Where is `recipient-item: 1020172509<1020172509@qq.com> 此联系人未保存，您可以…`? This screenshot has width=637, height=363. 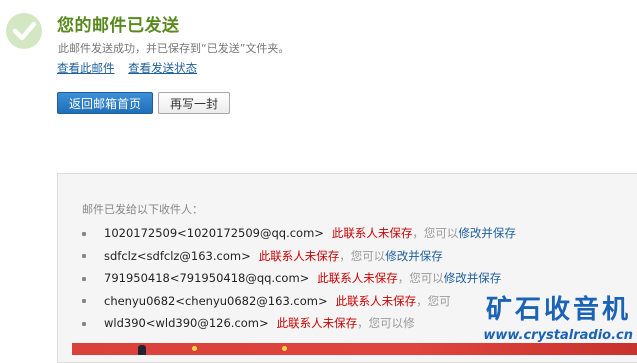
recipient-item: 1020172509<1020172509@qq.com> 此联系人未保存，您可以… is located at coordinates (299, 233).